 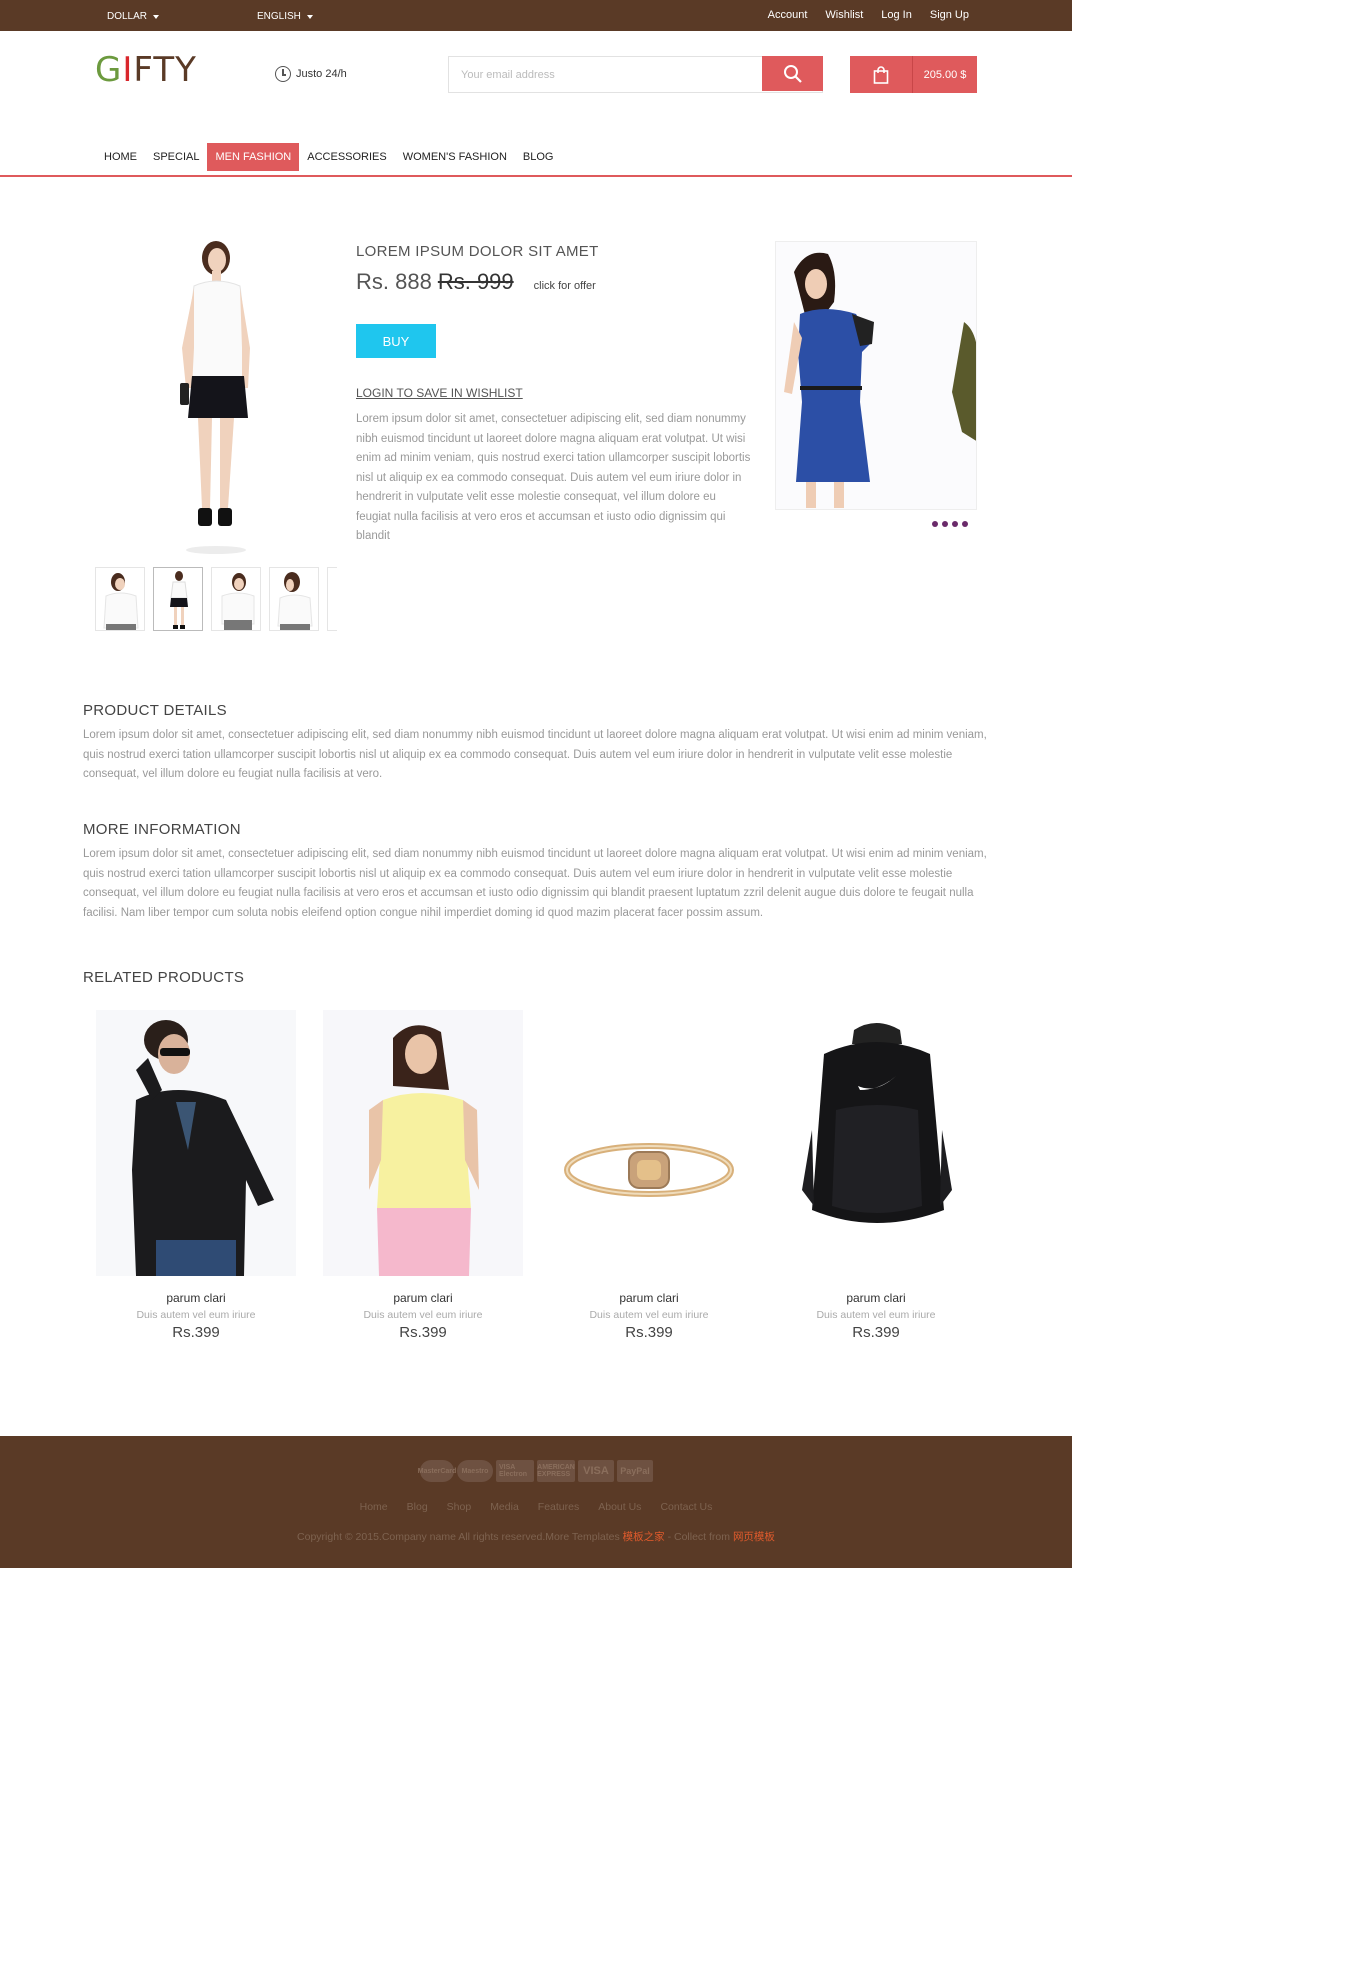 What do you see at coordinates (913, 74) in the screenshot?
I see `cart-button: 205.00 $` at bounding box center [913, 74].